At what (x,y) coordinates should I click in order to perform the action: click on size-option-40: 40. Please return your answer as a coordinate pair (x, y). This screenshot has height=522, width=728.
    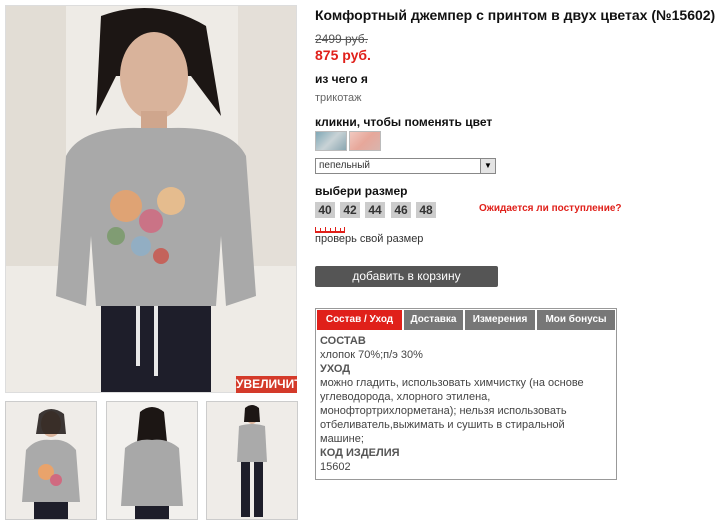
    Looking at the image, I should click on (325, 210).